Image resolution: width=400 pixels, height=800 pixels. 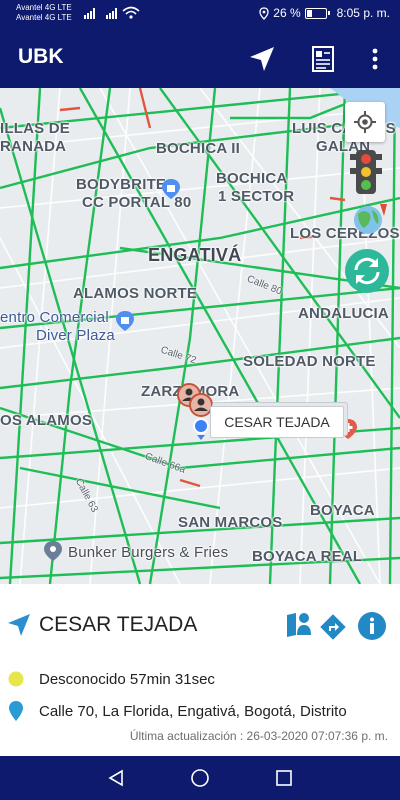 I want to click on battery-fill, so click(x=309, y=13).